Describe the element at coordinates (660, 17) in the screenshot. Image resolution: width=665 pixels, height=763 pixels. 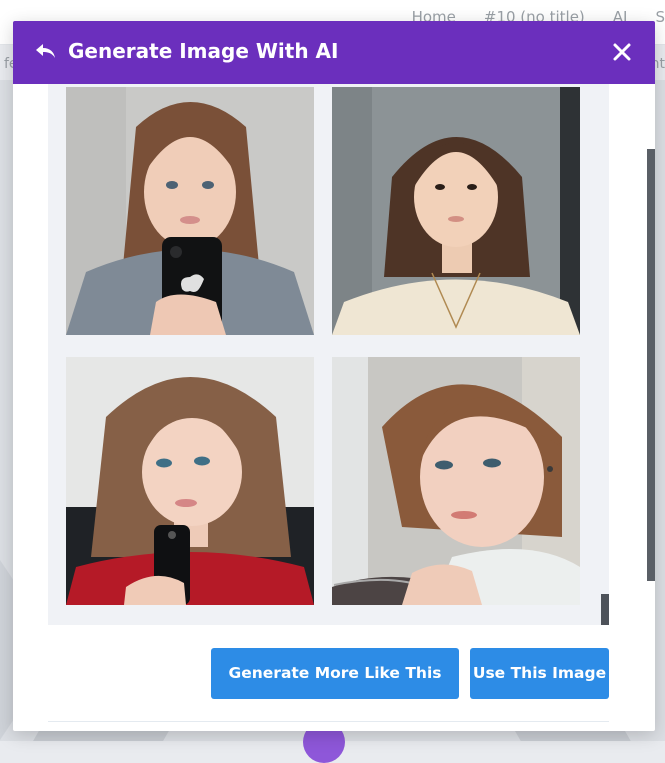
I see `bg-nav-s: S` at that location.